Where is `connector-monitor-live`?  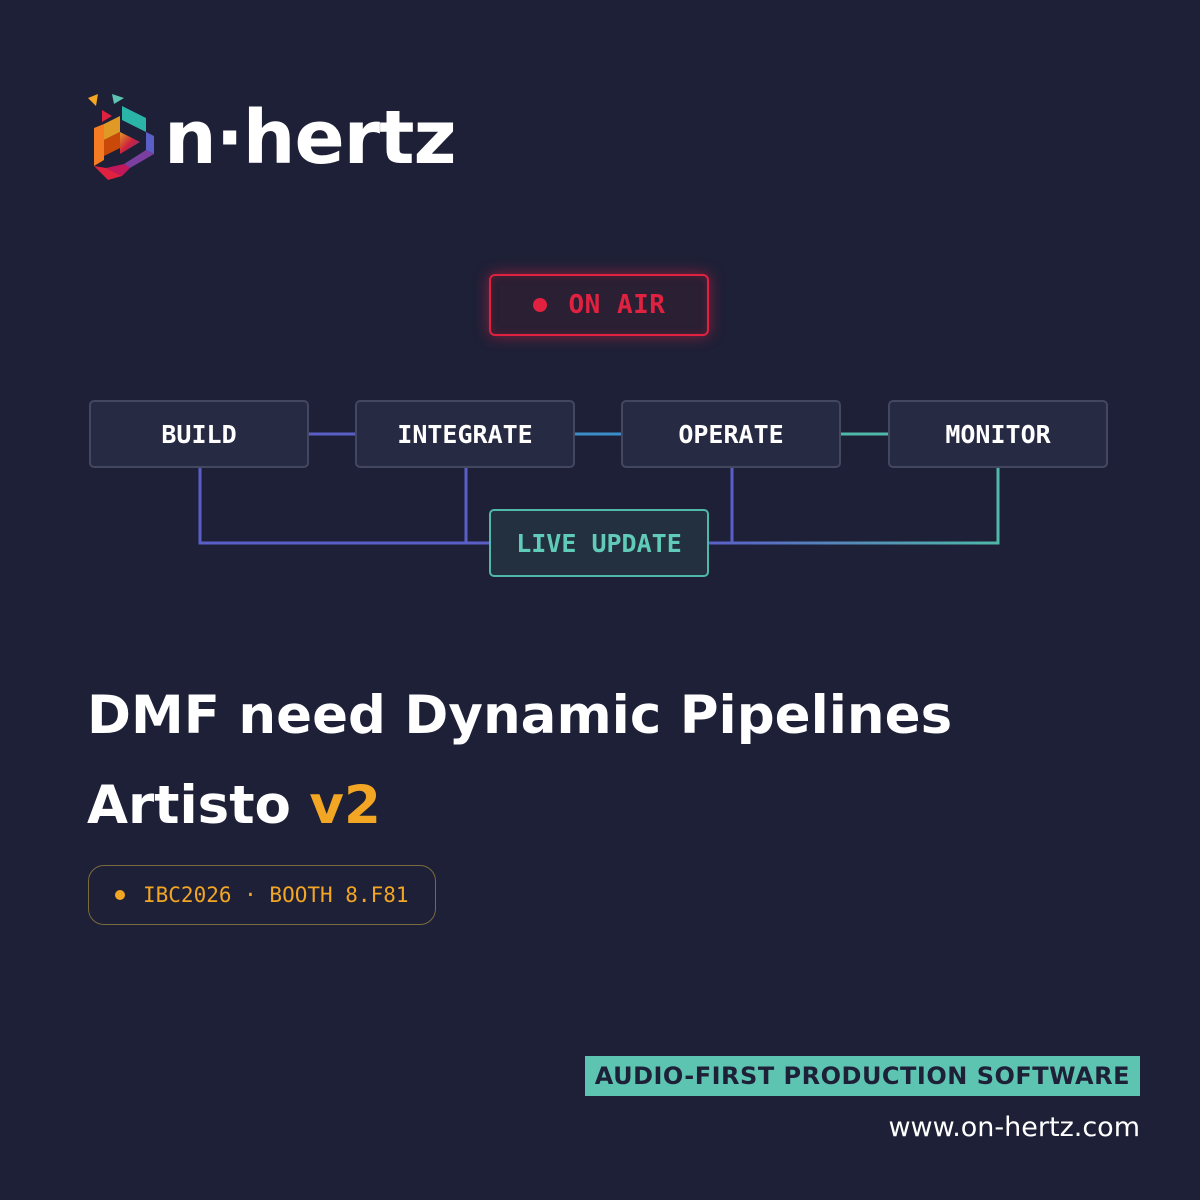
connector-monitor-live is located at coordinates (854, 506).